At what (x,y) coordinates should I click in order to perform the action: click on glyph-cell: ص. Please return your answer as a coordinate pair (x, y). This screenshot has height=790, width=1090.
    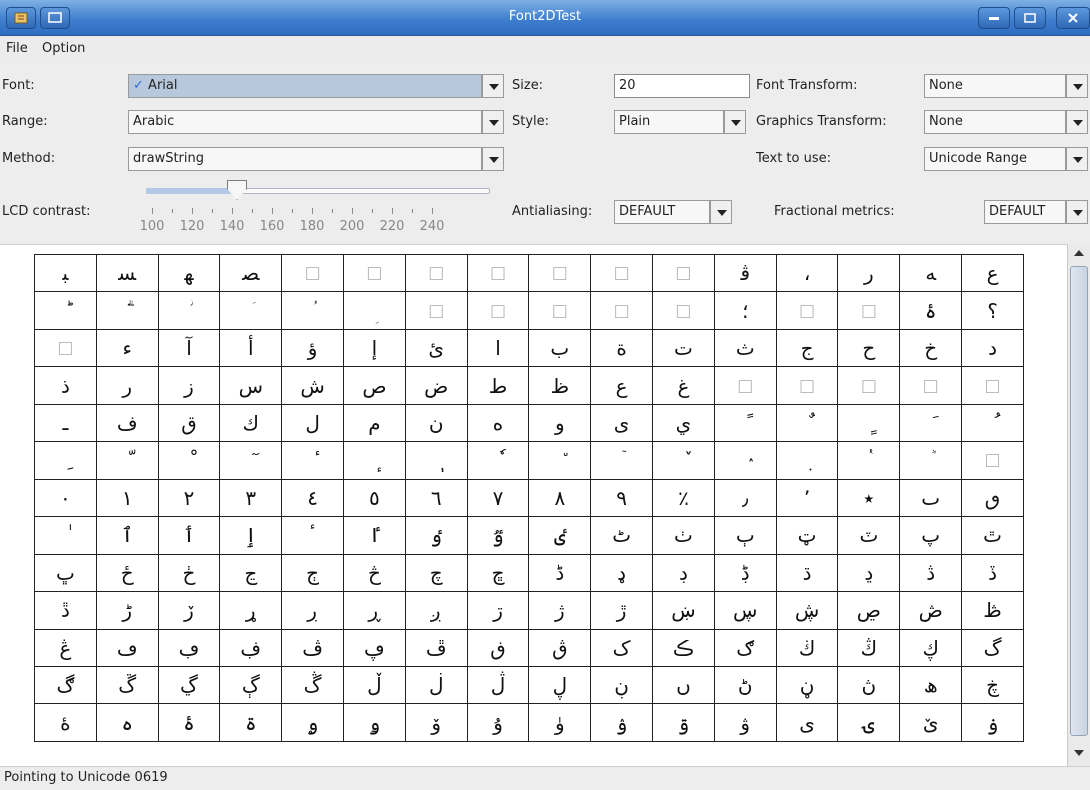
    Looking at the image, I should click on (374, 385).